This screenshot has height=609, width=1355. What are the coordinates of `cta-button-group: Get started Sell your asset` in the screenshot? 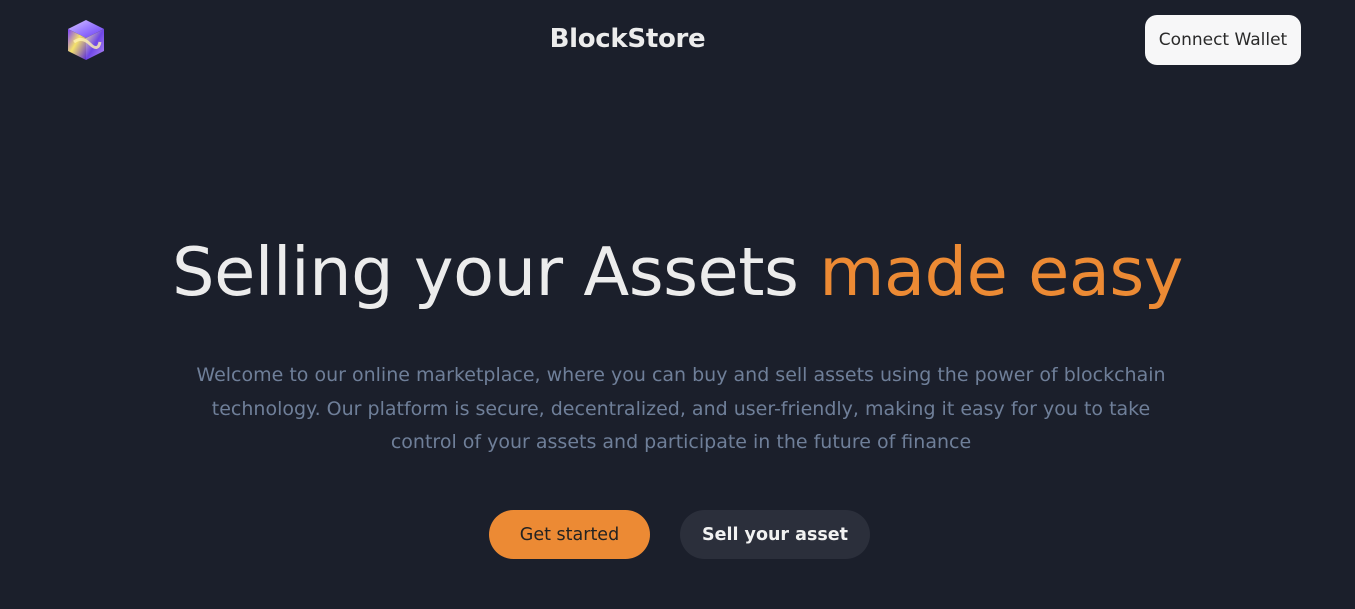 It's located at (677, 534).